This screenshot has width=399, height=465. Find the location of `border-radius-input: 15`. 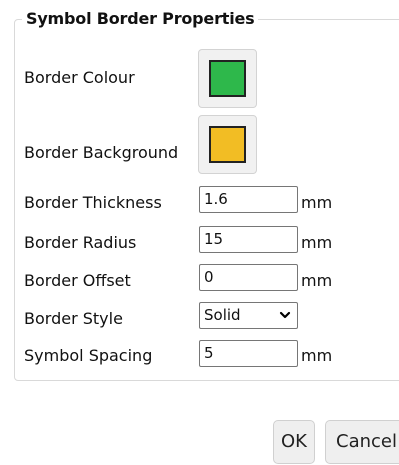

border-radius-input: 15 is located at coordinates (248, 239).